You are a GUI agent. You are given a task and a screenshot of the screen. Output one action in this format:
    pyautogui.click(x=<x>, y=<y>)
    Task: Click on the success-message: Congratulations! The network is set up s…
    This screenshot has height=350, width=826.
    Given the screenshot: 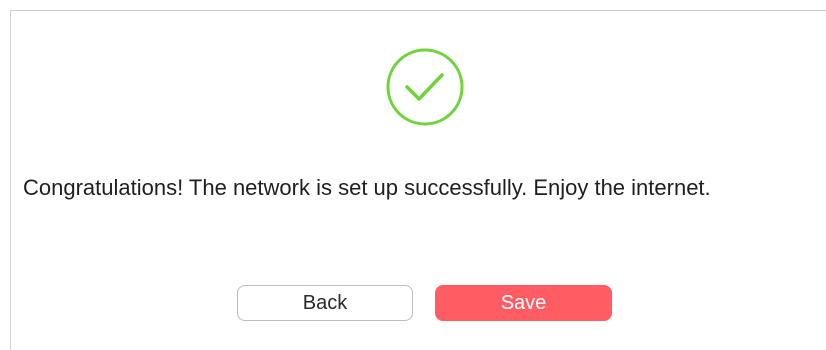 What is the action you would take?
    pyautogui.click(x=367, y=187)
    